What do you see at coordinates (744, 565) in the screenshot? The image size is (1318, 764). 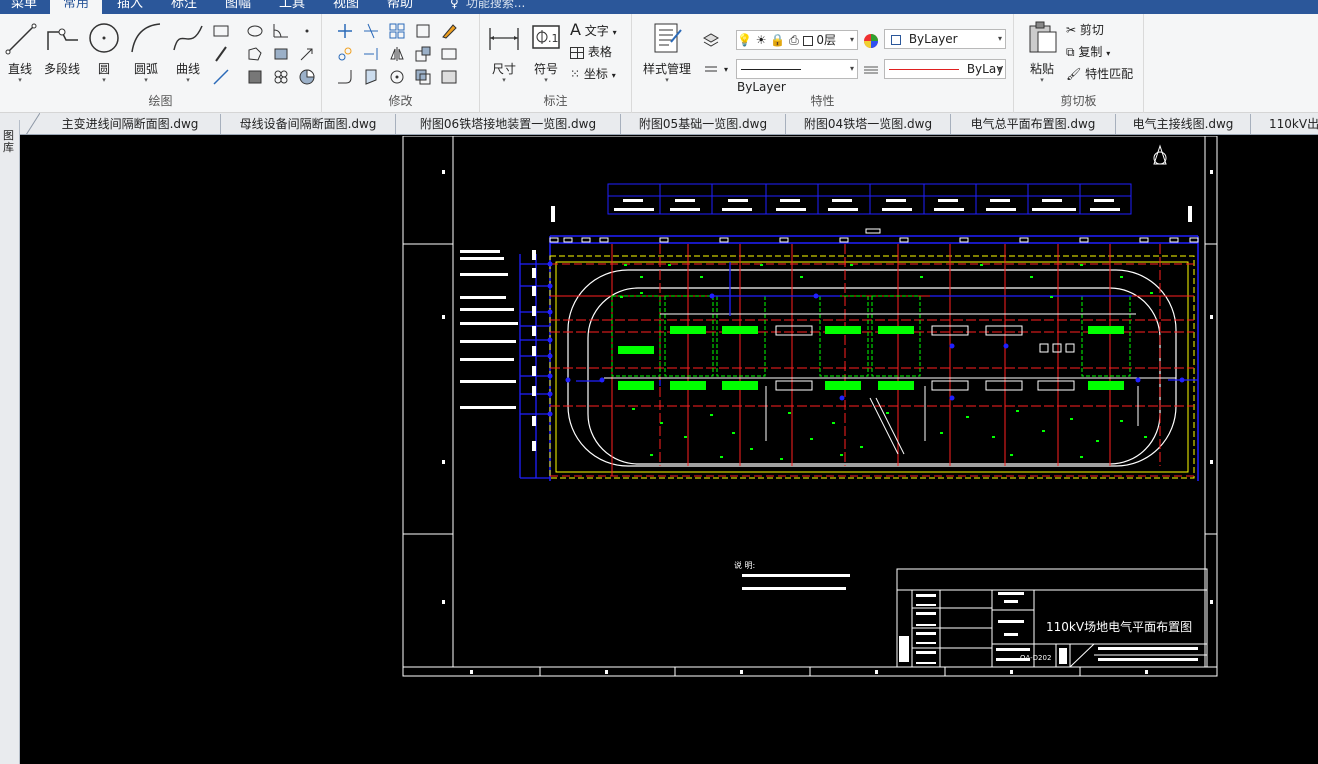 I see `notes-heading: 说 明:` at bounding box center [744, 565].